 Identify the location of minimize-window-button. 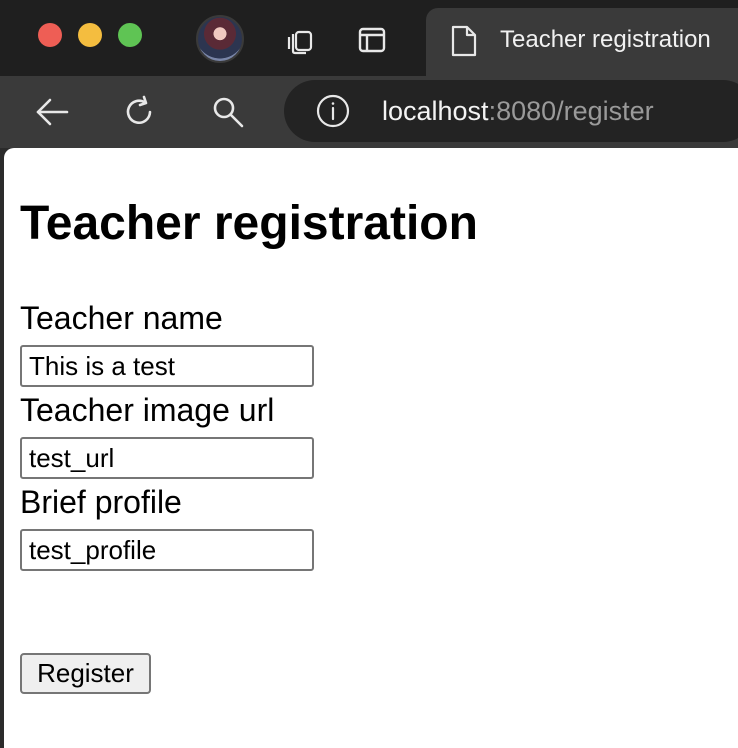
(90, 35).